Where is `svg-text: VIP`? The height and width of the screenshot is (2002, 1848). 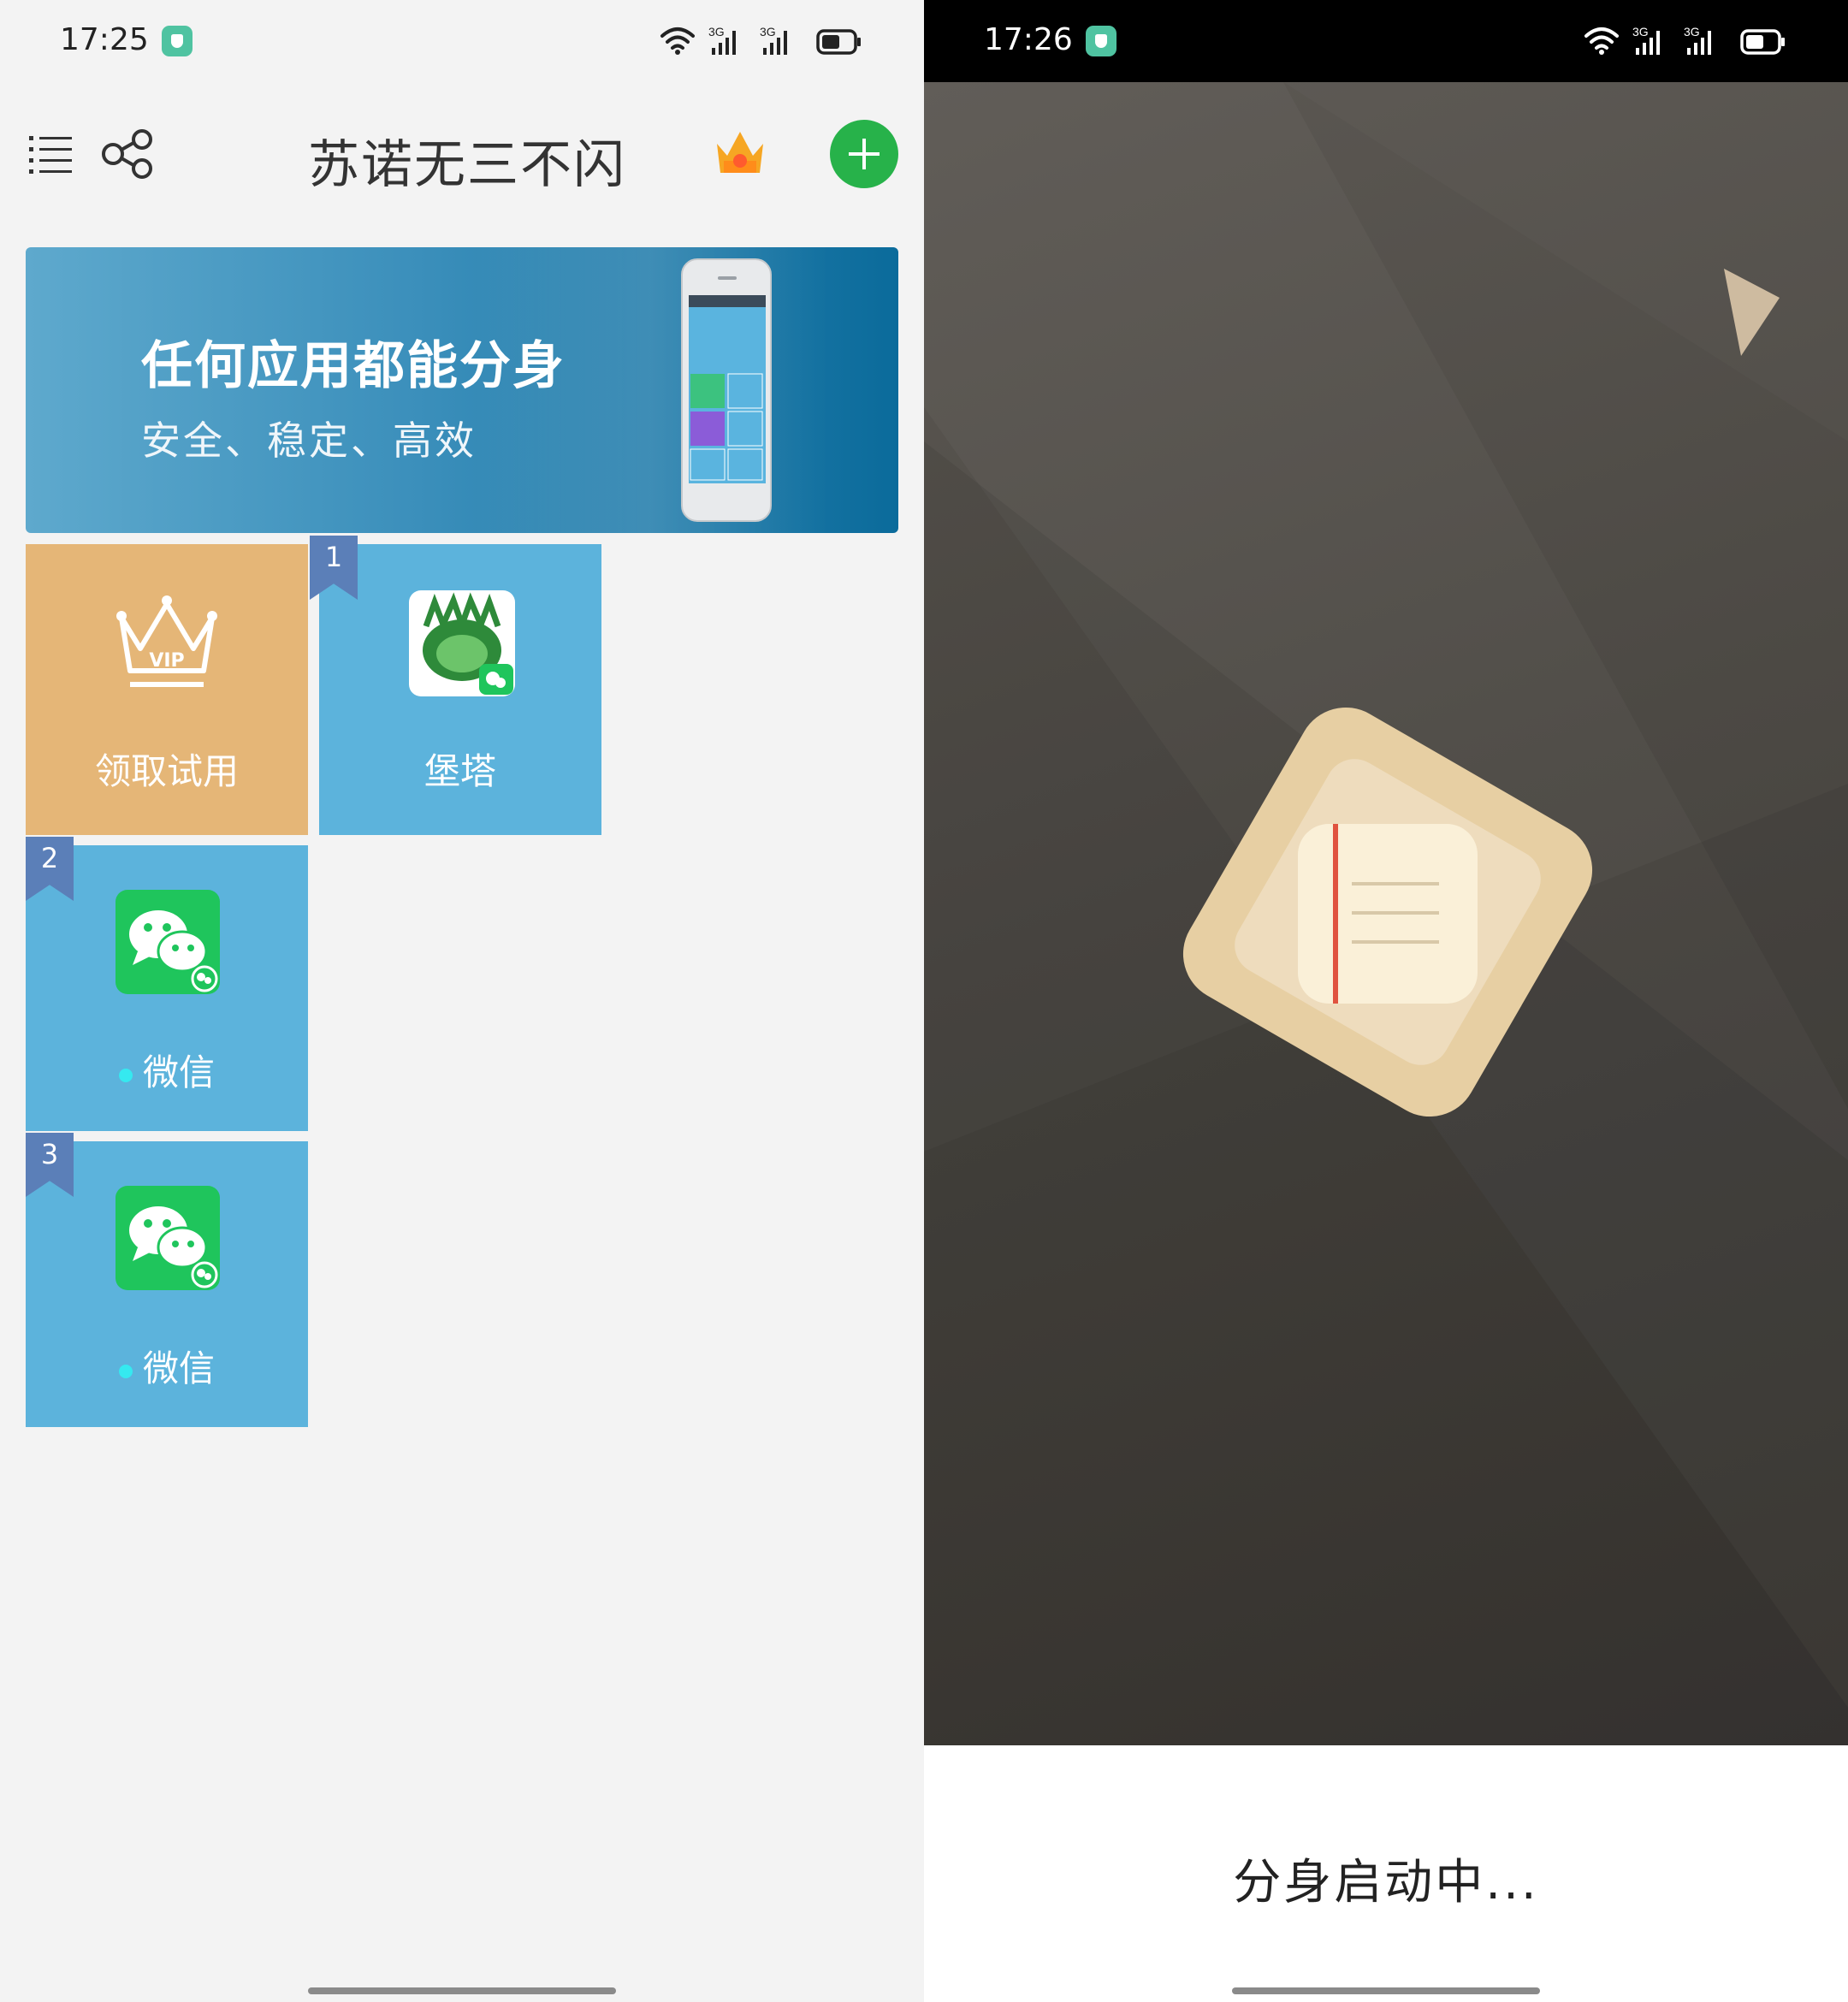
svg-text: VIP is located at coordinates (166, 661).